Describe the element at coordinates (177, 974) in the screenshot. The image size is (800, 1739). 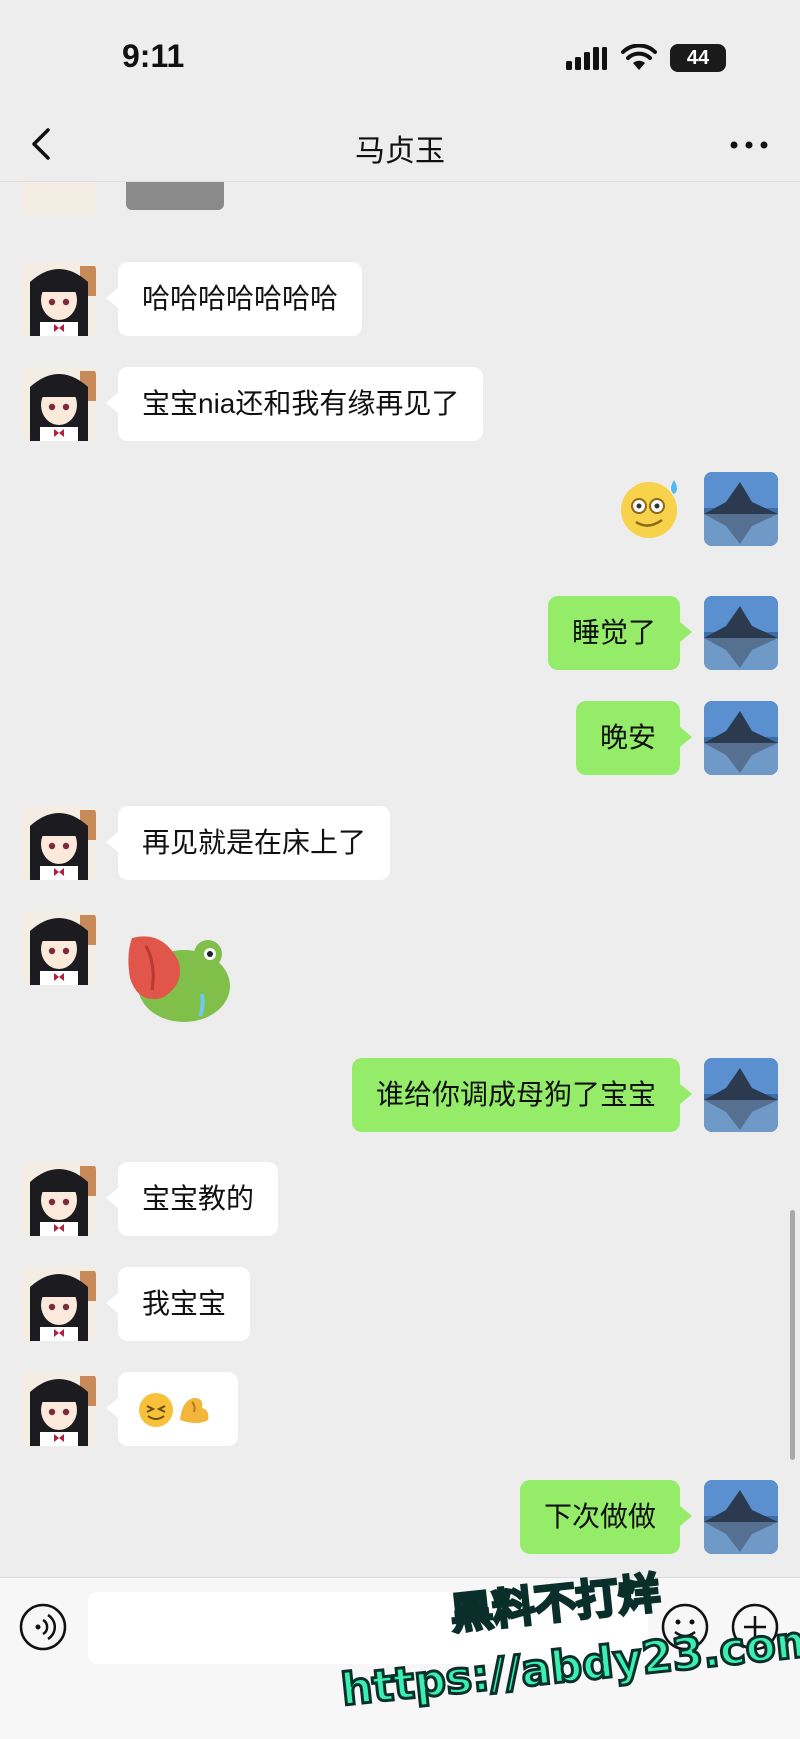
I see `frog-tongue-sticker` at that location.